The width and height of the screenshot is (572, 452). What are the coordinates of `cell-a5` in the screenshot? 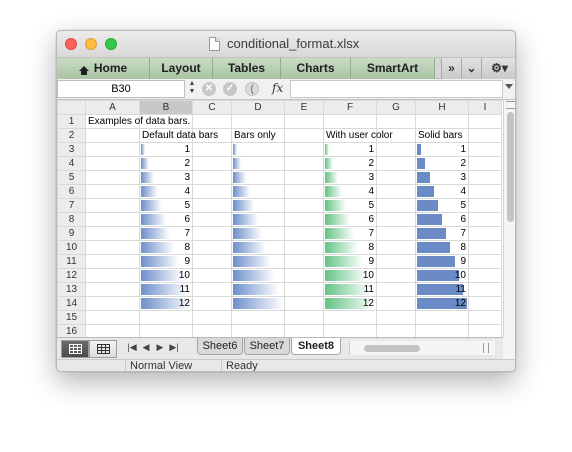 It's located at (112, 177).